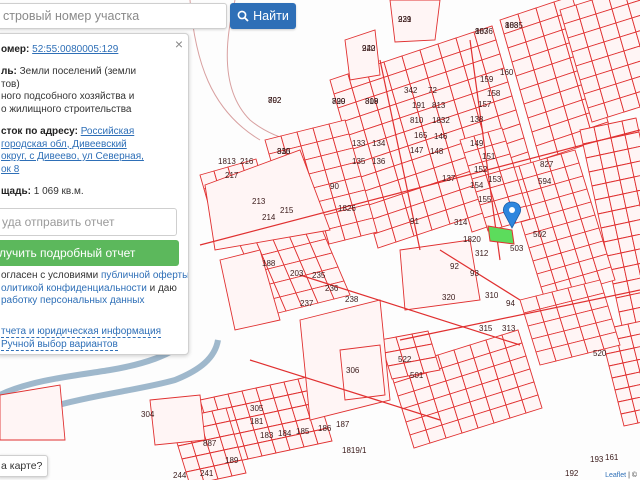 The height and width of the screenshot is (480, 640). What do you see at coordinates (492, 295) in the screenshot?
I see `parcel-number-label: 310` at bounding box center [492, 295].